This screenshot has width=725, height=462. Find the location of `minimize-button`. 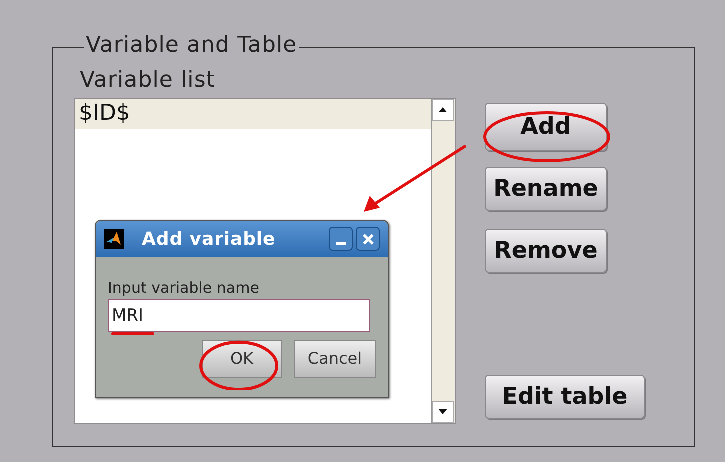

minimize-button is located at coordinates (341, 239).